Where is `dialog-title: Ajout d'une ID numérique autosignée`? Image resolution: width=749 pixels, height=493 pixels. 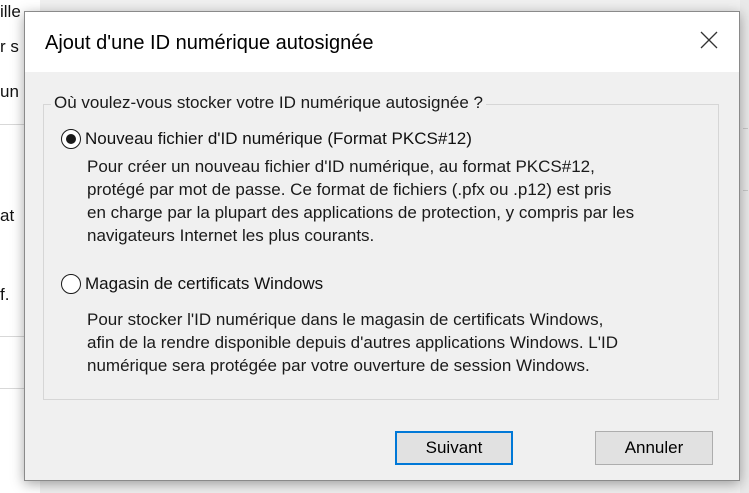
dialog-title: Ajout d'une ID numérique autosignée is located at coordinates (209, 43).